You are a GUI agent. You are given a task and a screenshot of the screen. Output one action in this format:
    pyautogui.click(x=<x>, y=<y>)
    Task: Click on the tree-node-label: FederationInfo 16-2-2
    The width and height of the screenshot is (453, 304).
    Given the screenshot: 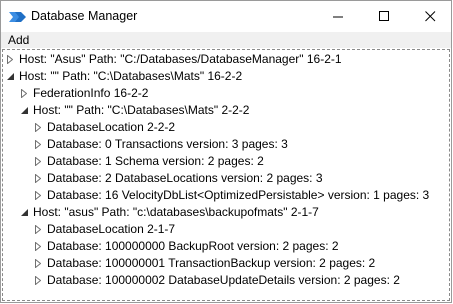 What is the action you would take?
    pyautogui.click(x=91, y=93)
    